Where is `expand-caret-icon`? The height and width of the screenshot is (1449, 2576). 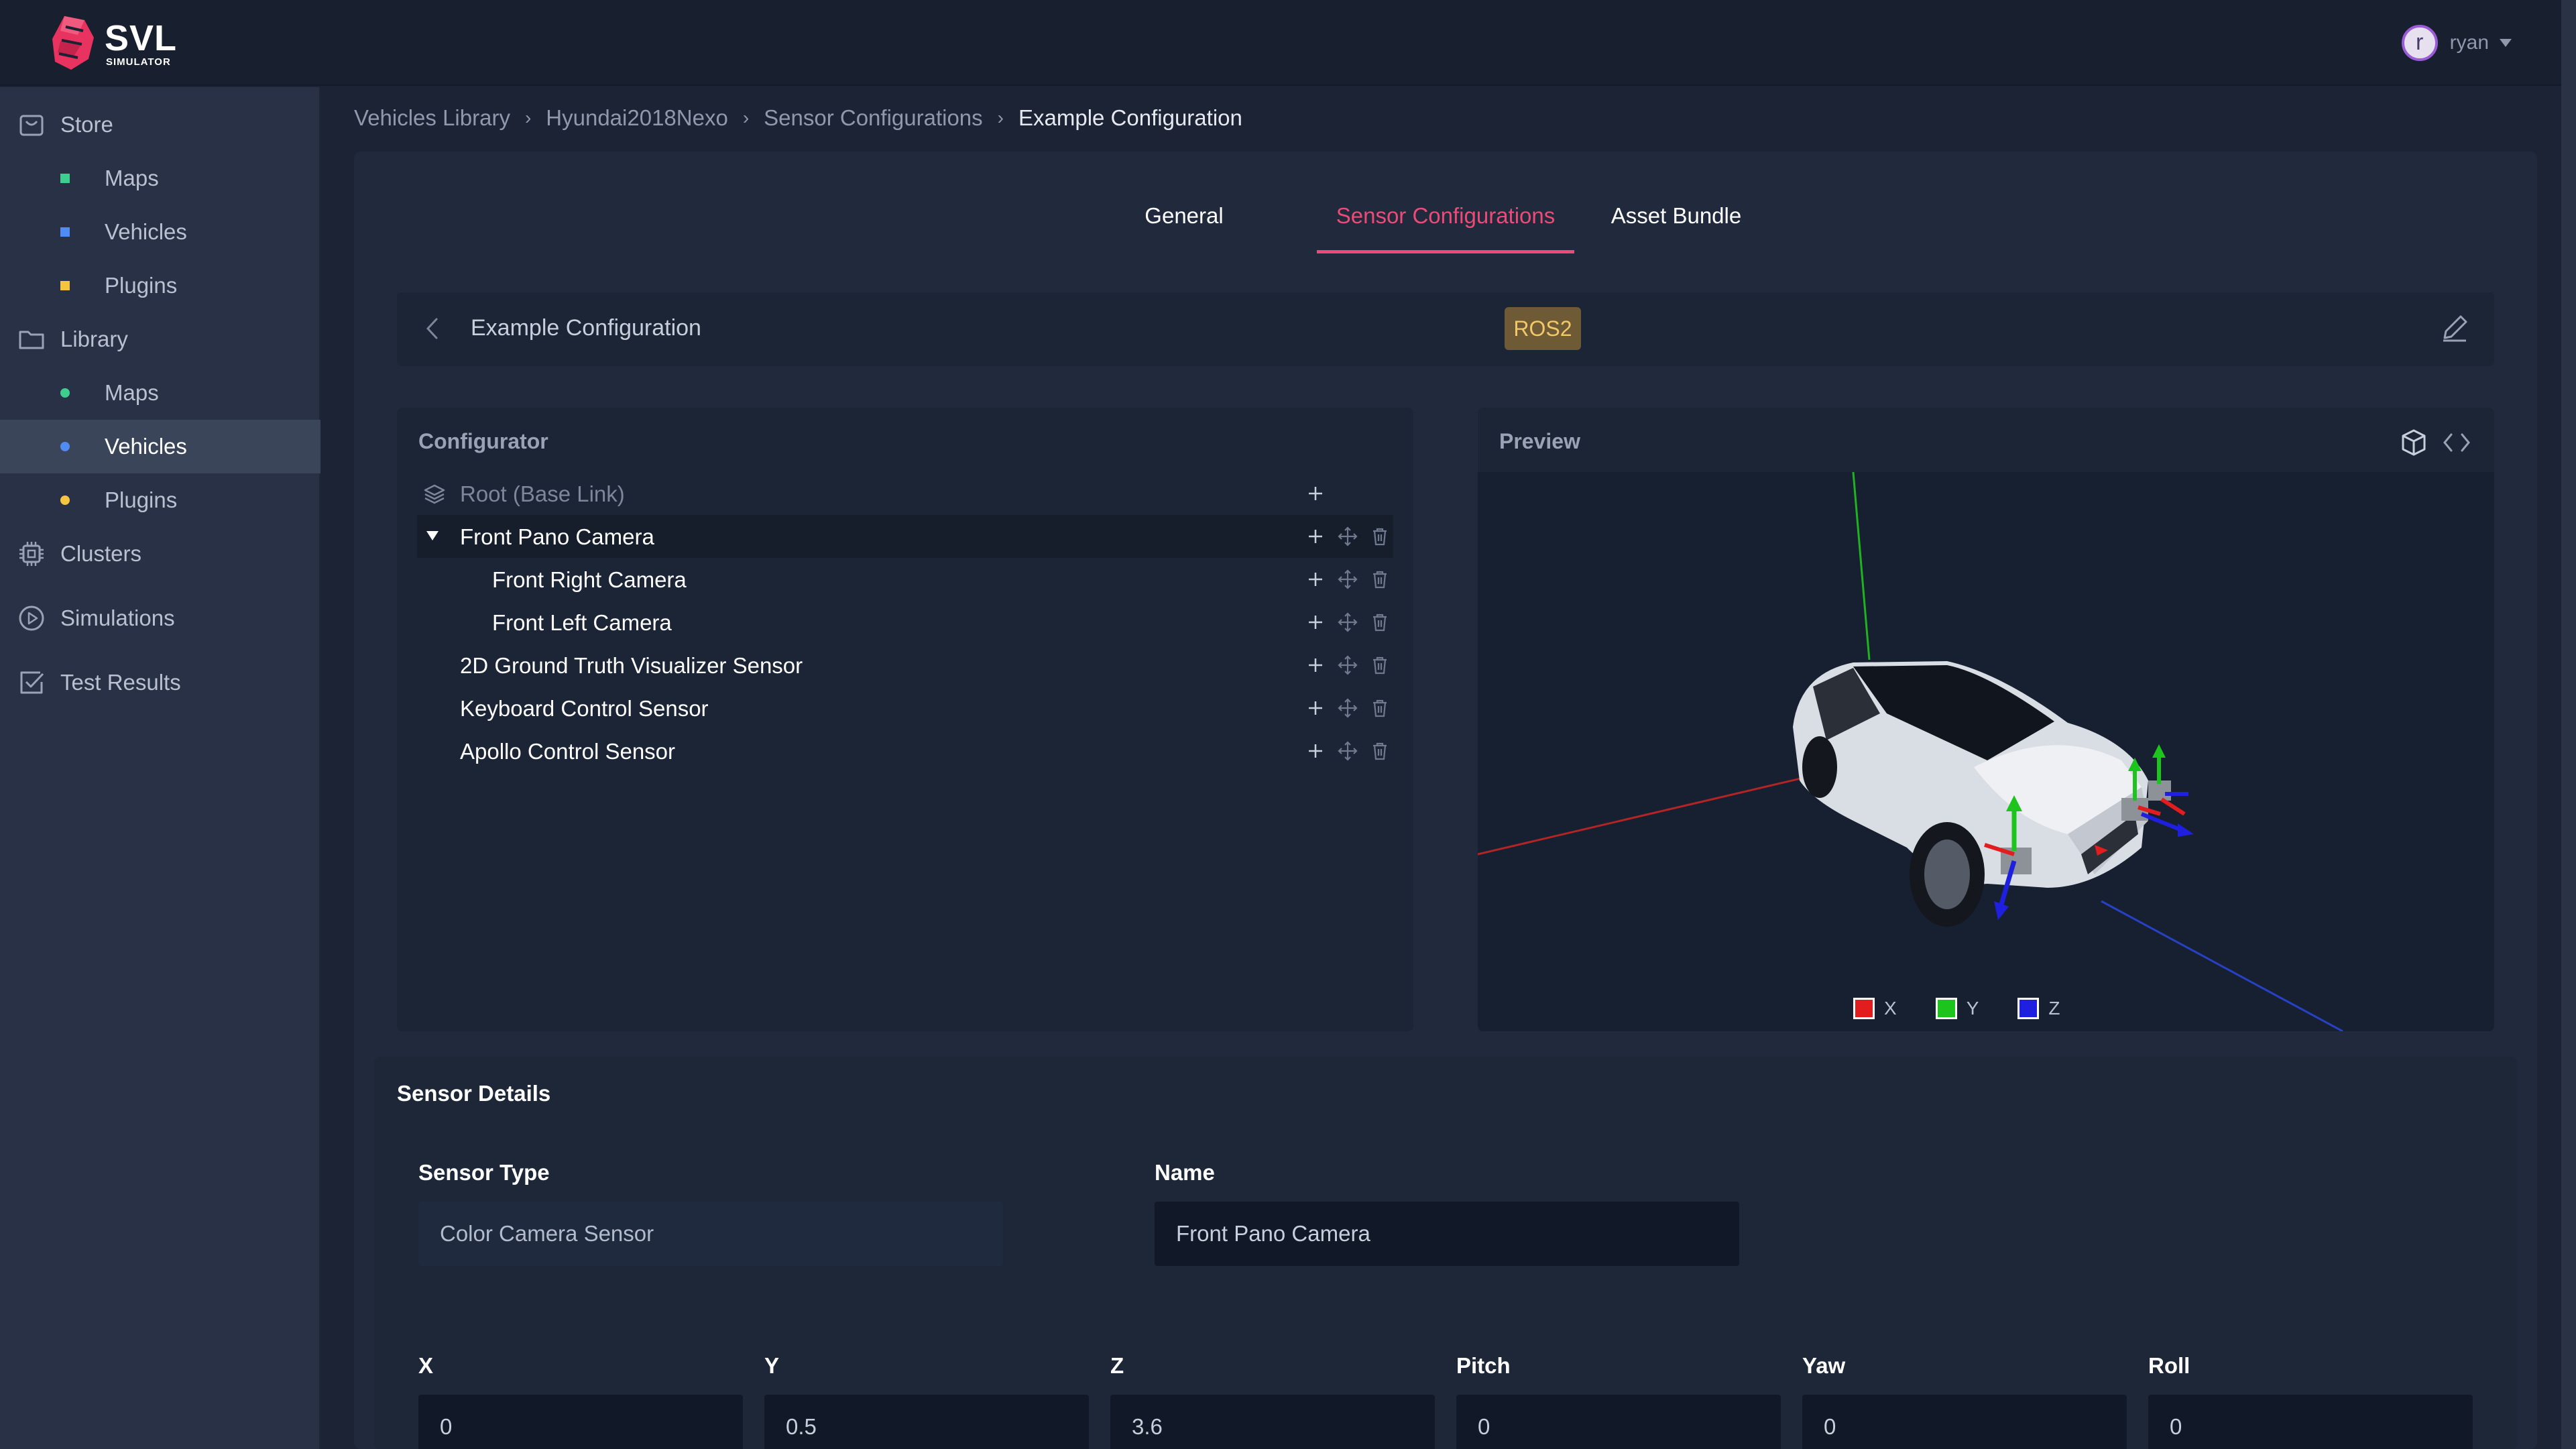
expand-caret-icon is located at coordinates (432, 536).